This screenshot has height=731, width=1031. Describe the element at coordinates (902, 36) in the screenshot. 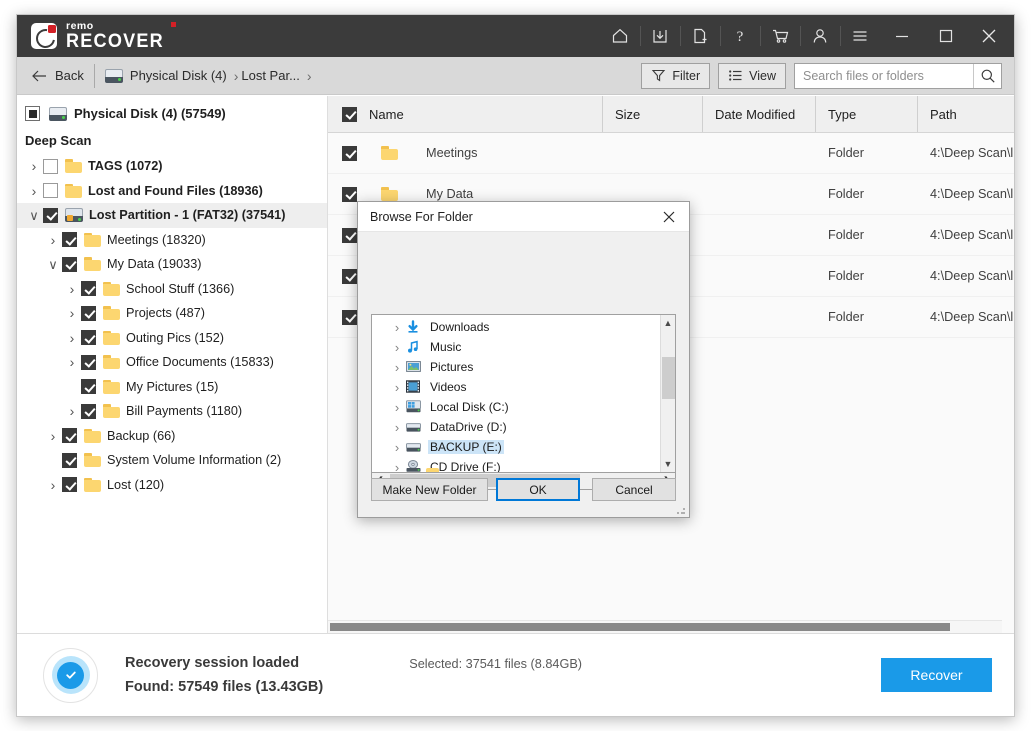

I see `minimize-icon` at that location.